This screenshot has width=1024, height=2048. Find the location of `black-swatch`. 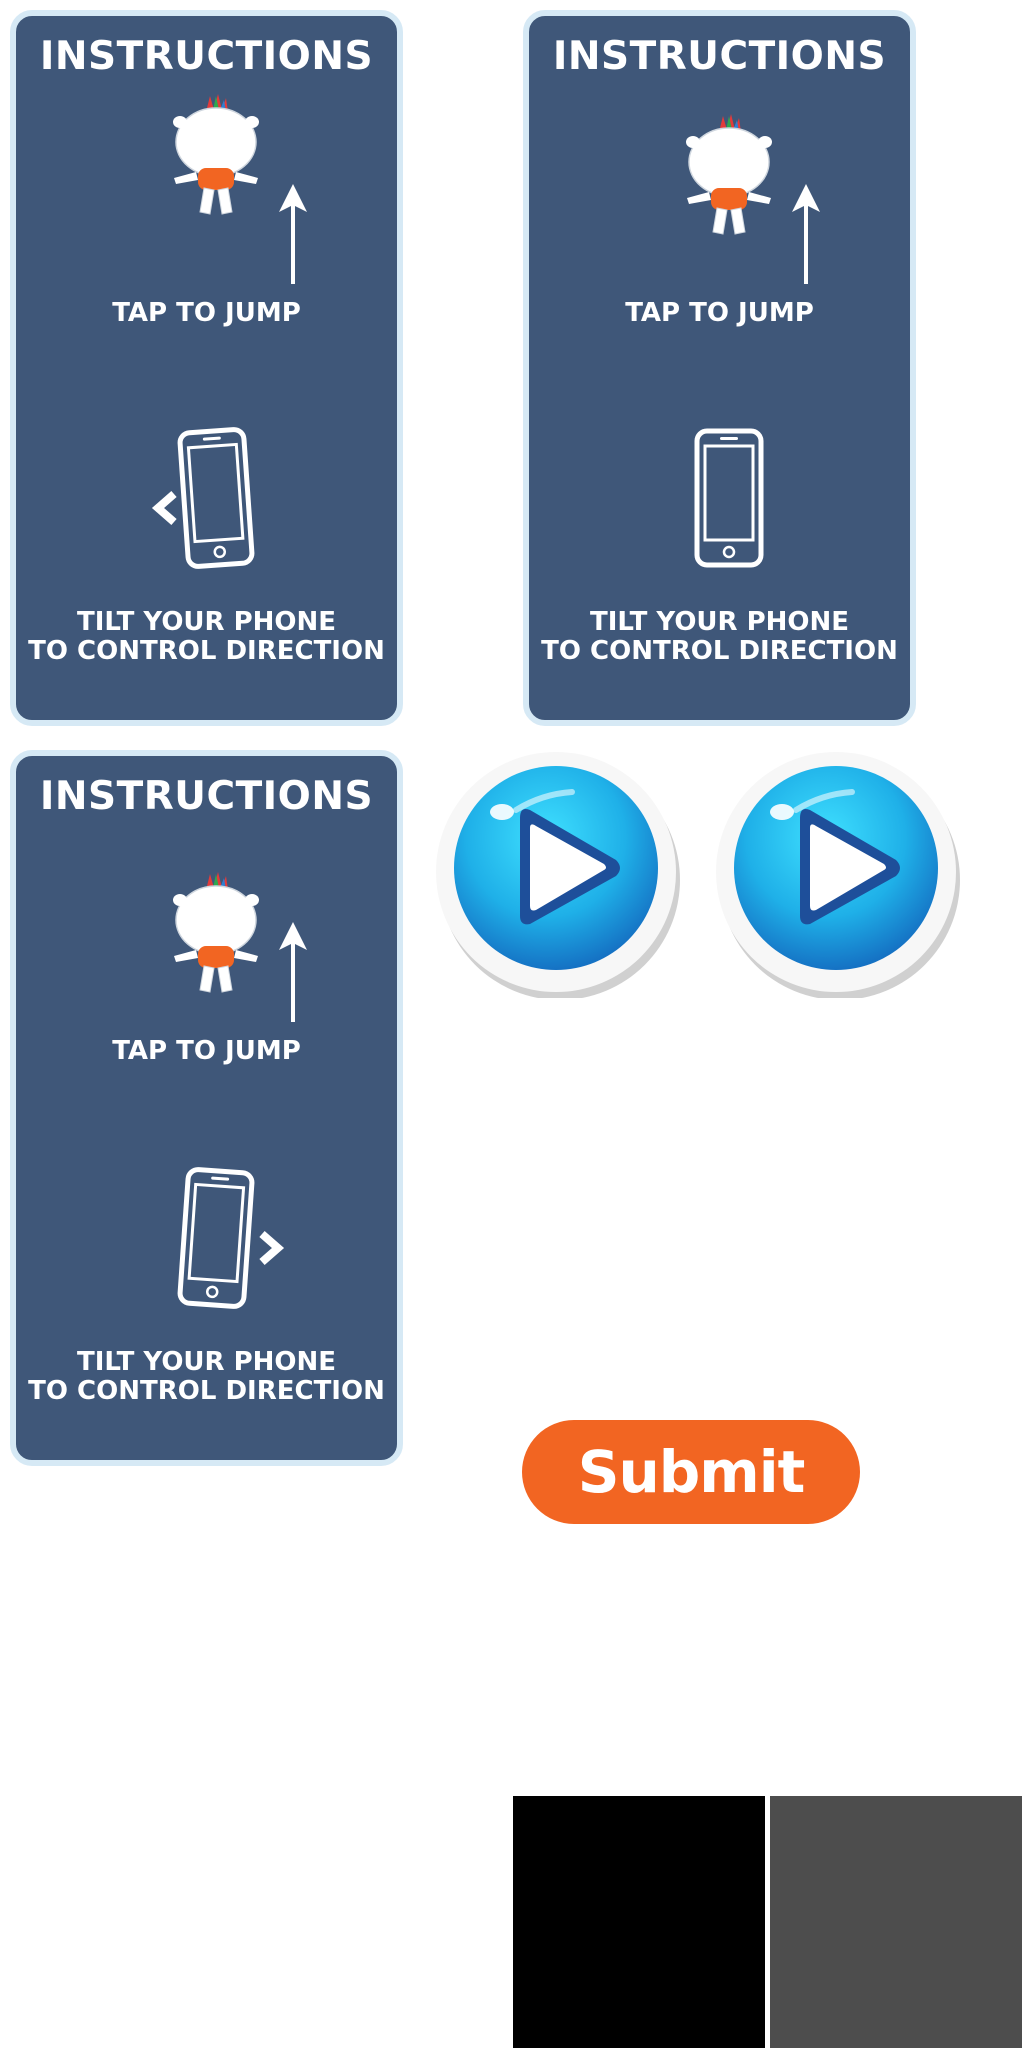

black-swatch is located at coordinates (639, 1922).